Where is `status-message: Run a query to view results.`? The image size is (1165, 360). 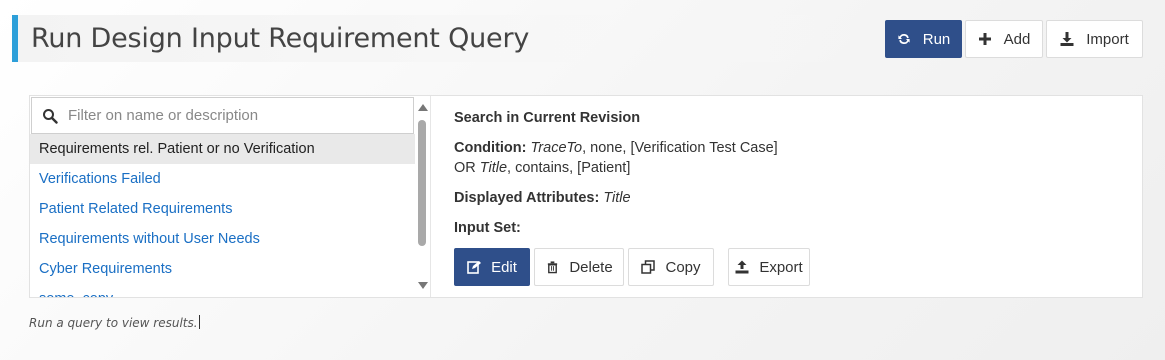
status-message: Run a query to view results. is located at coordinates (114, 322).